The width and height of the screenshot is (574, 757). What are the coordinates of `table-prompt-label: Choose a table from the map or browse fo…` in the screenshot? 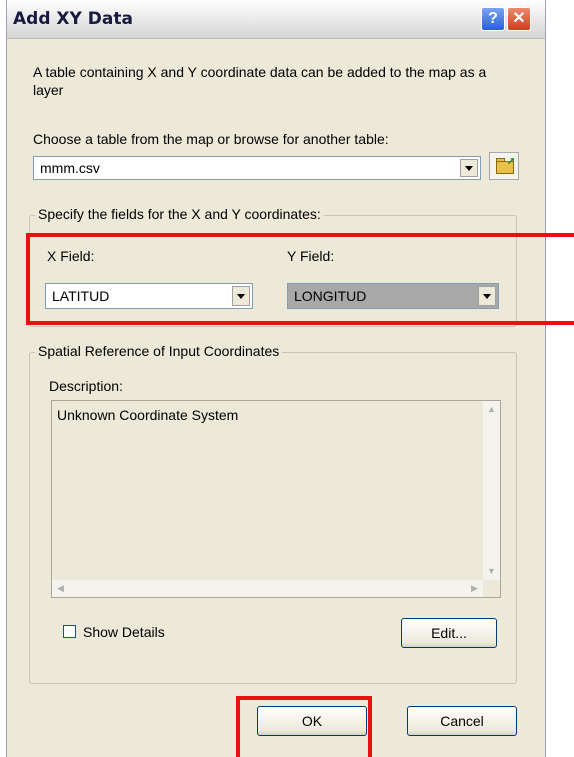 It's located at (211, 139).